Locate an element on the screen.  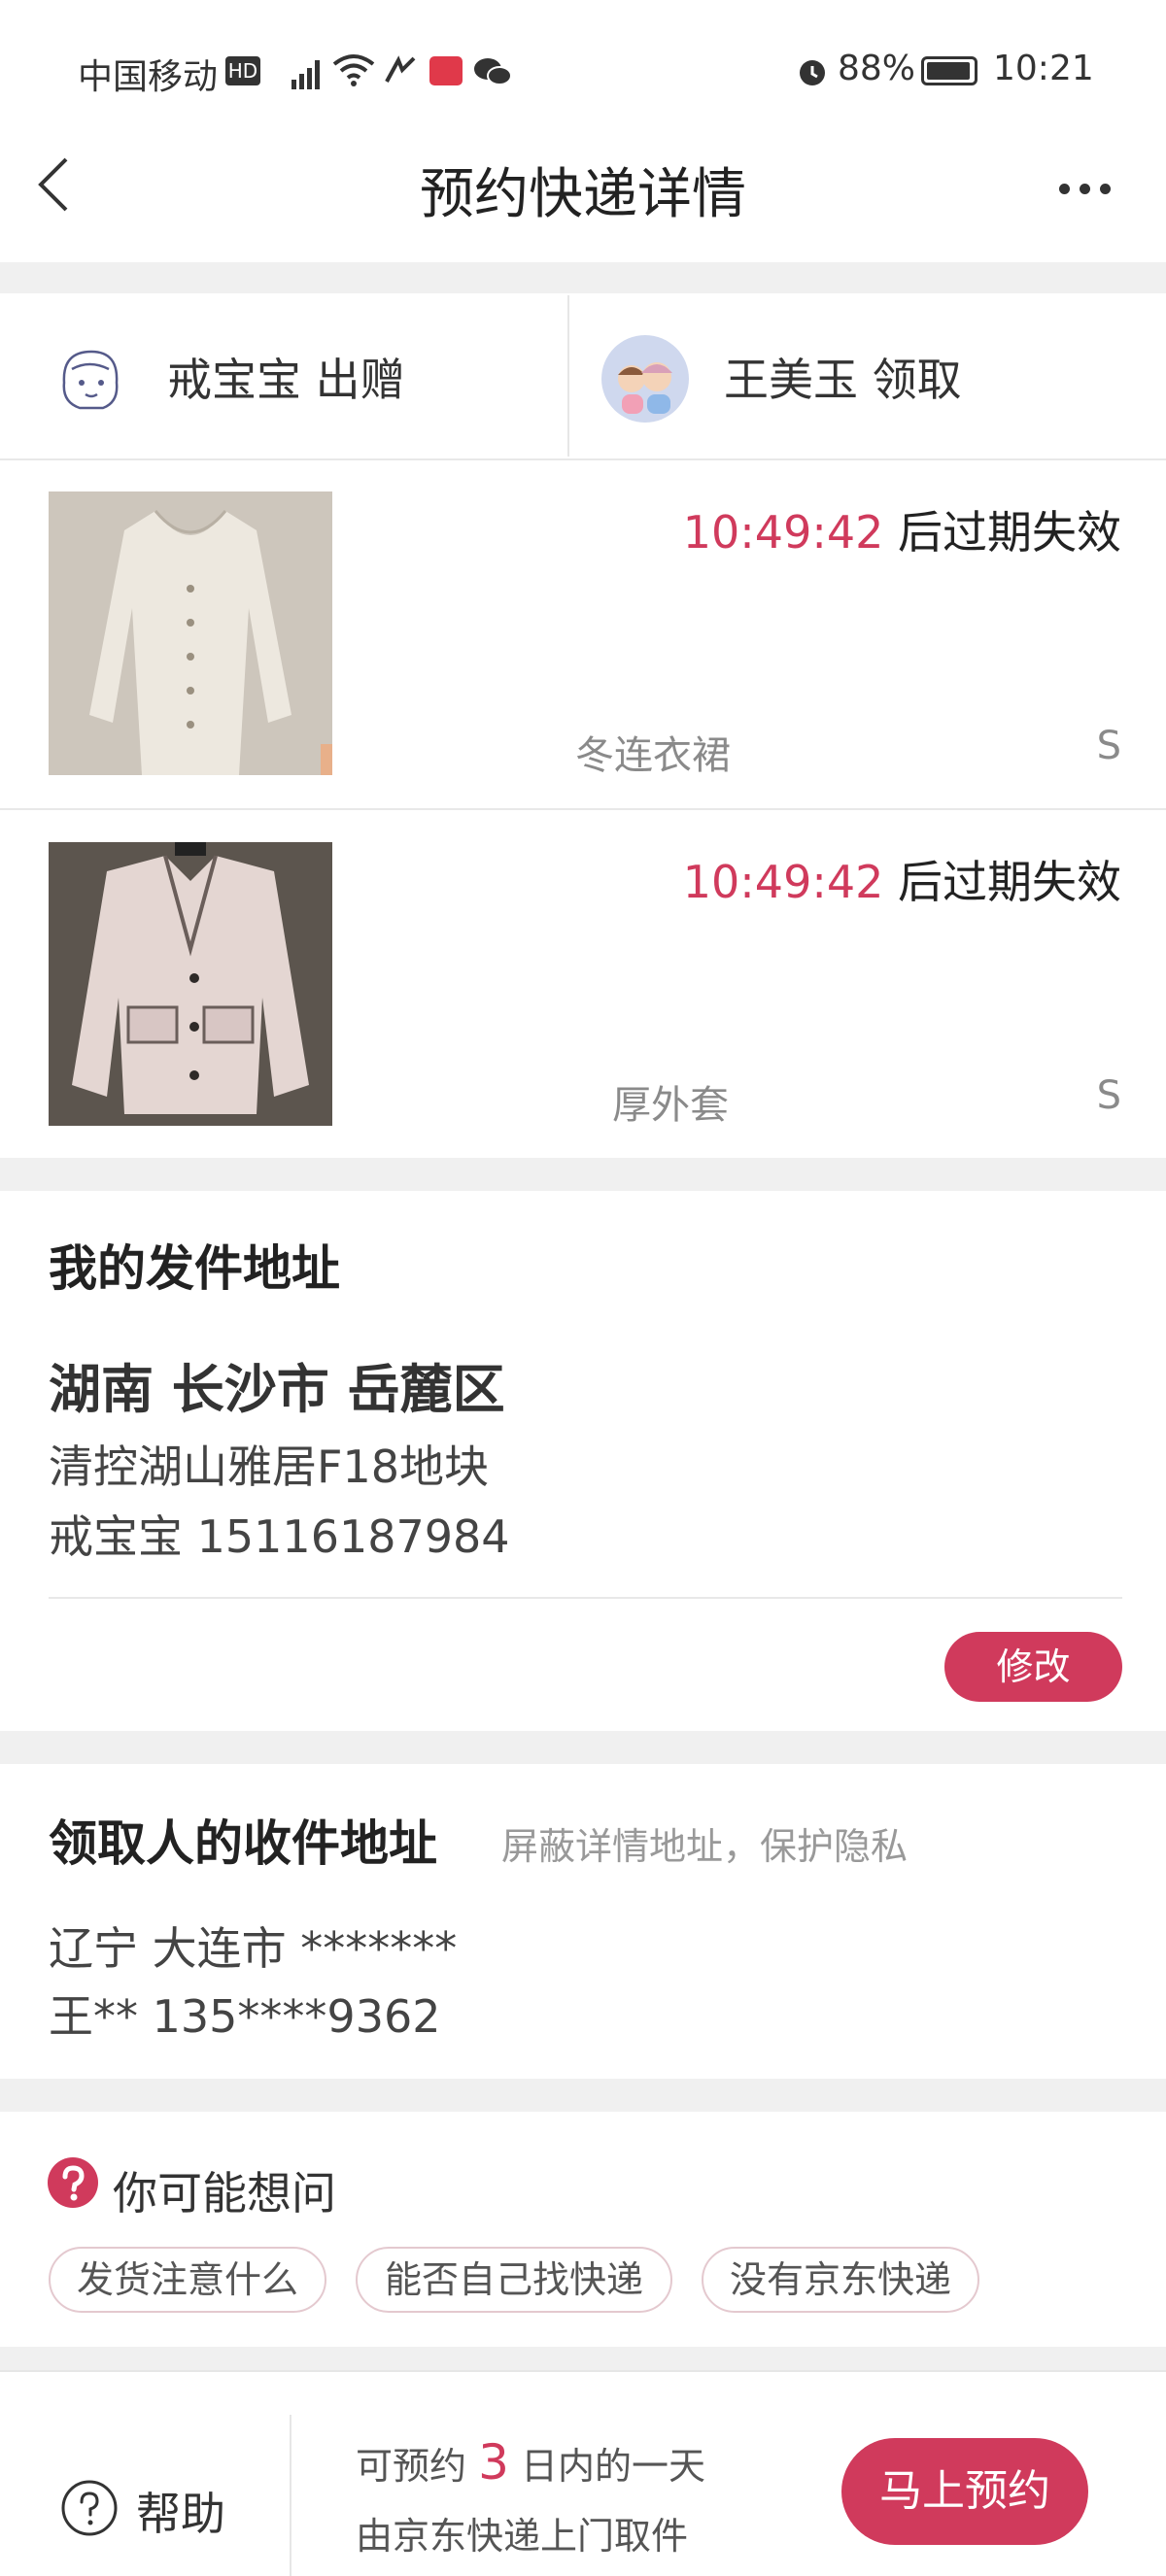
sender-divider is located at coordinates (585, 1598).